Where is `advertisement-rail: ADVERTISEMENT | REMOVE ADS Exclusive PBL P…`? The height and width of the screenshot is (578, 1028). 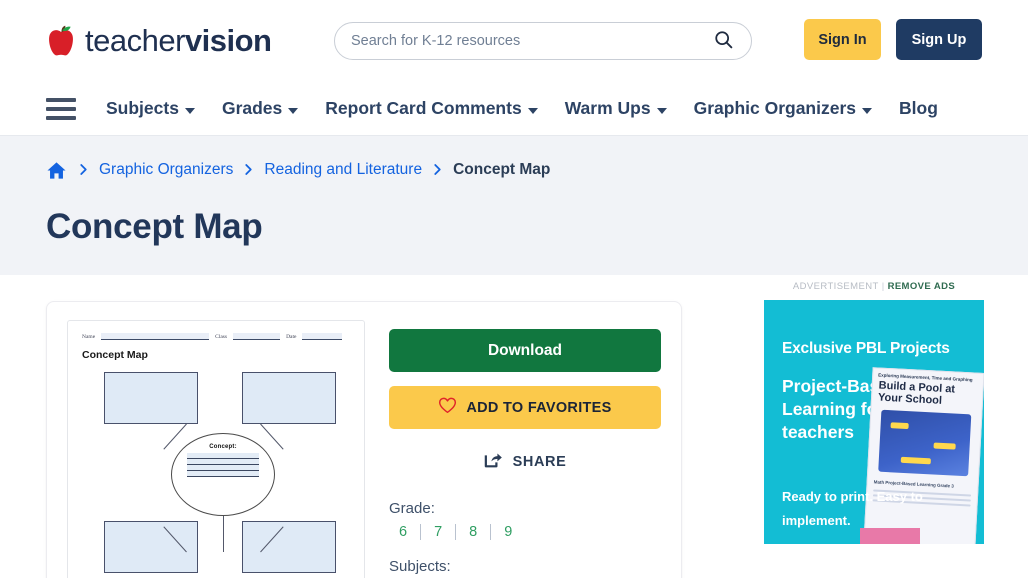
advertisement-rail: ADVERTISEMENT | REMOVE ADS Exclusive PBL P… is located at coordinates (874, 409).